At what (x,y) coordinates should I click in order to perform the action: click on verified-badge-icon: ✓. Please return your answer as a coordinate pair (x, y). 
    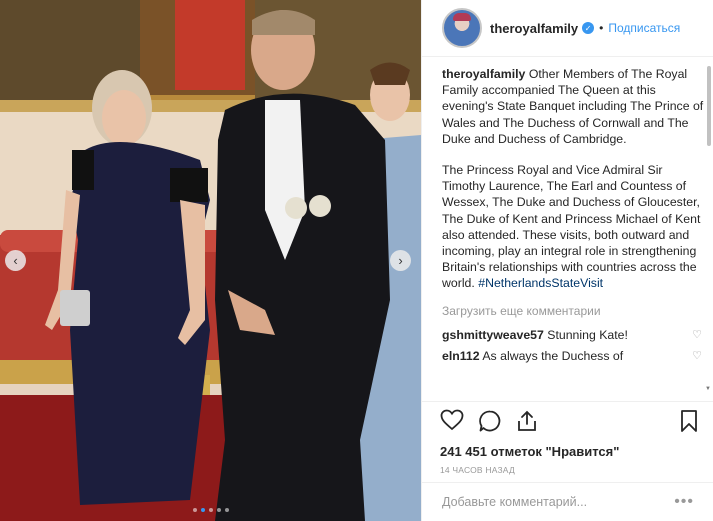
    Looking at the image, I should click on (588, 28).